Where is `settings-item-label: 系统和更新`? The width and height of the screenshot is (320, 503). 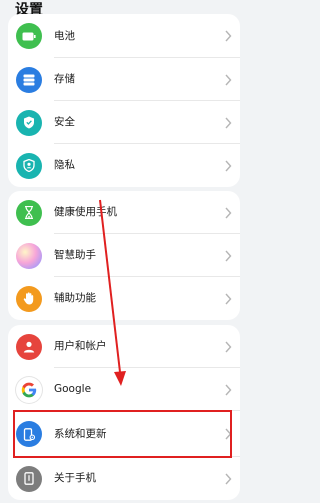 settings-item-label: 系统和更新 is located at coordinates (80, 434).